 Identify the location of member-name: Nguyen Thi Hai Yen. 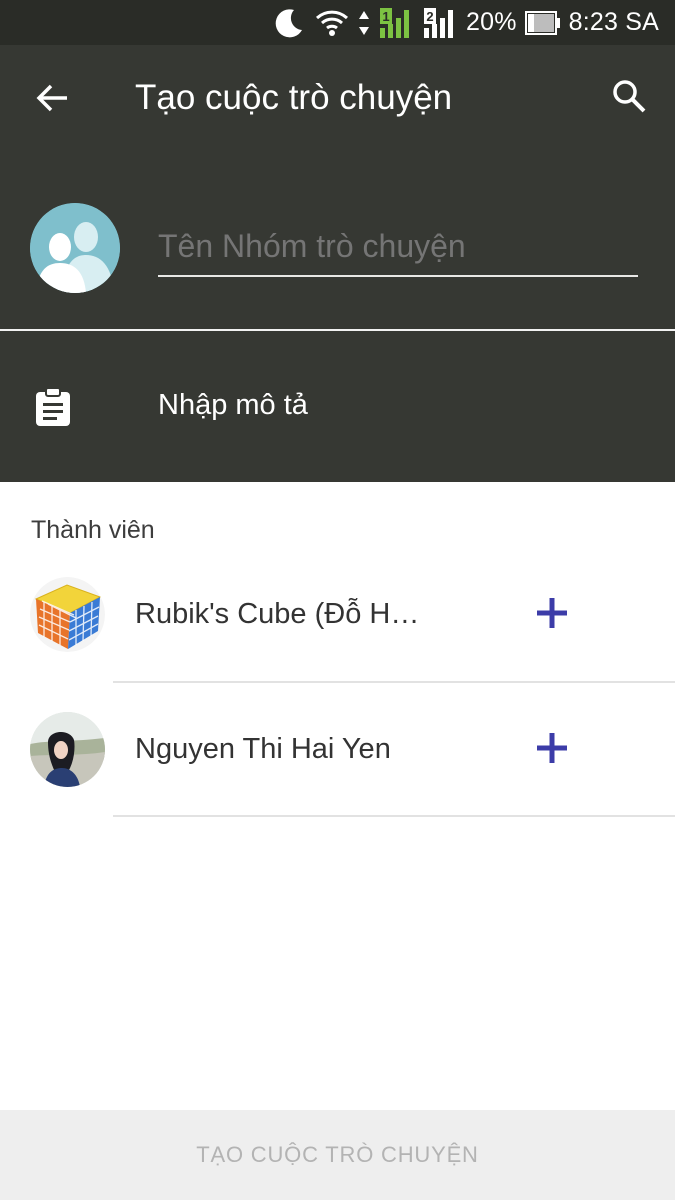
(263, 749).